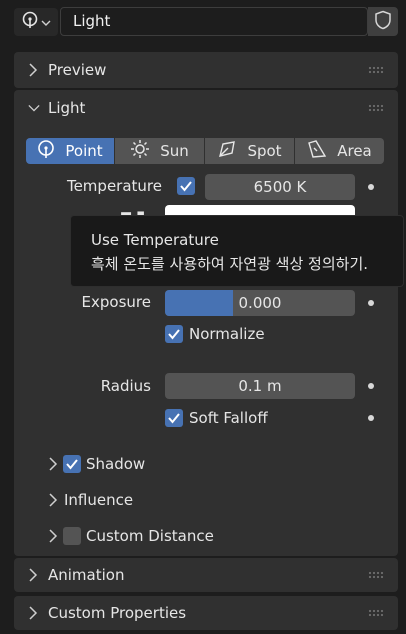 This screenshot has width=406, height=634. Describe the element at coordinates (260, 386) in the screenshot. I see `radius-field: 0.1 m` at that location.